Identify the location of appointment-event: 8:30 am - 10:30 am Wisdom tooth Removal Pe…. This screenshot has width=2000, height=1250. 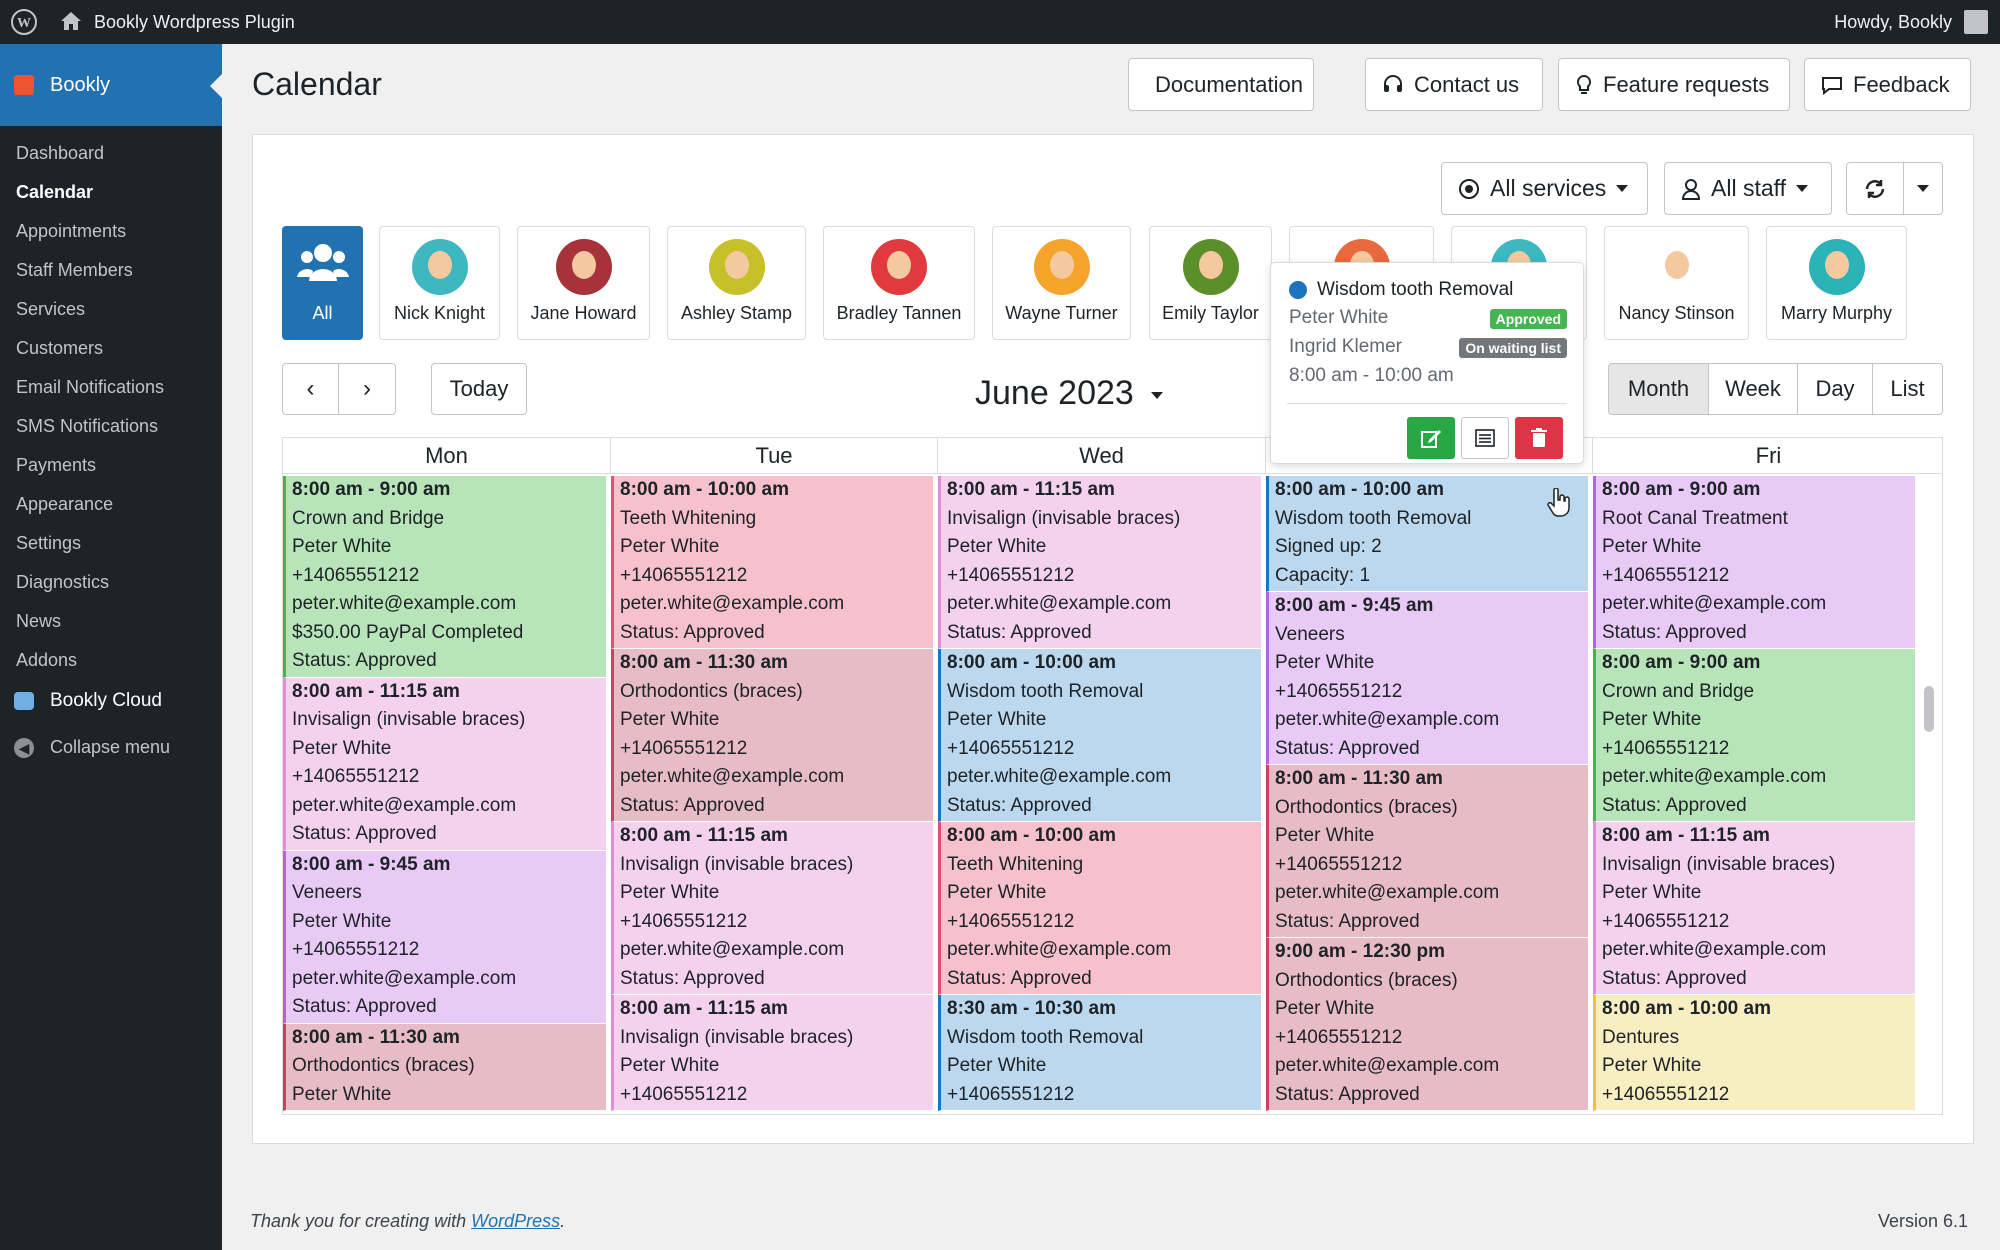
(1099, 1053).